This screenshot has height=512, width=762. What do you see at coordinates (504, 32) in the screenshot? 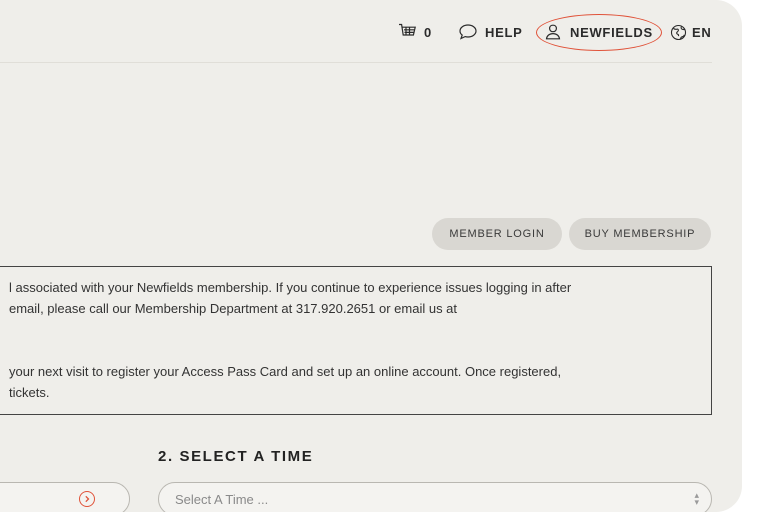
I see `help-label: HELP` at bounding box center [504, 32].